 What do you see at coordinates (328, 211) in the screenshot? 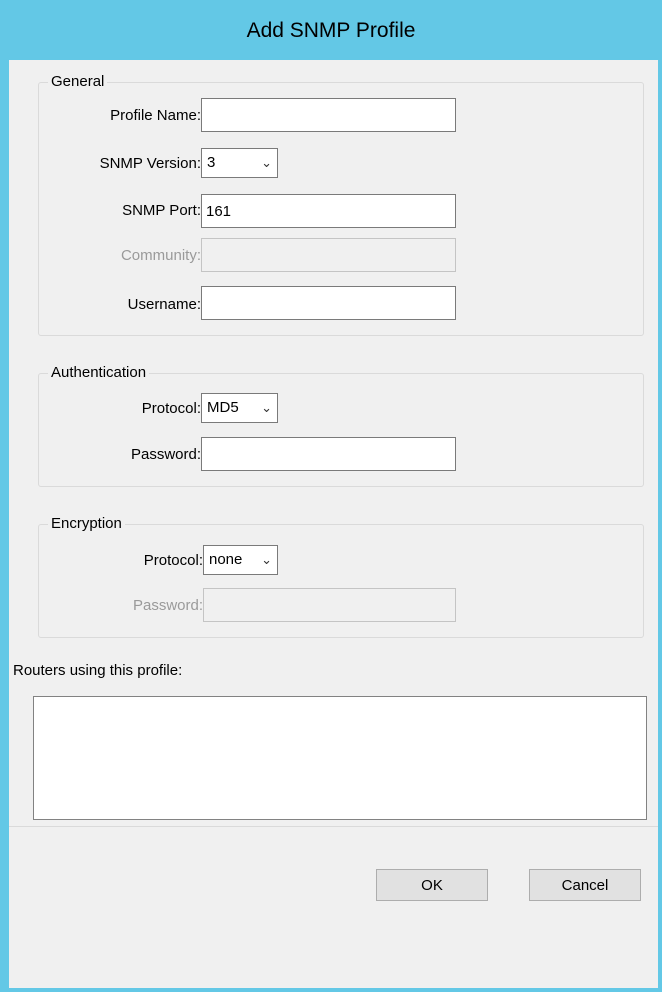
I see `snmp-port-input` at bounding box center [328, 211].